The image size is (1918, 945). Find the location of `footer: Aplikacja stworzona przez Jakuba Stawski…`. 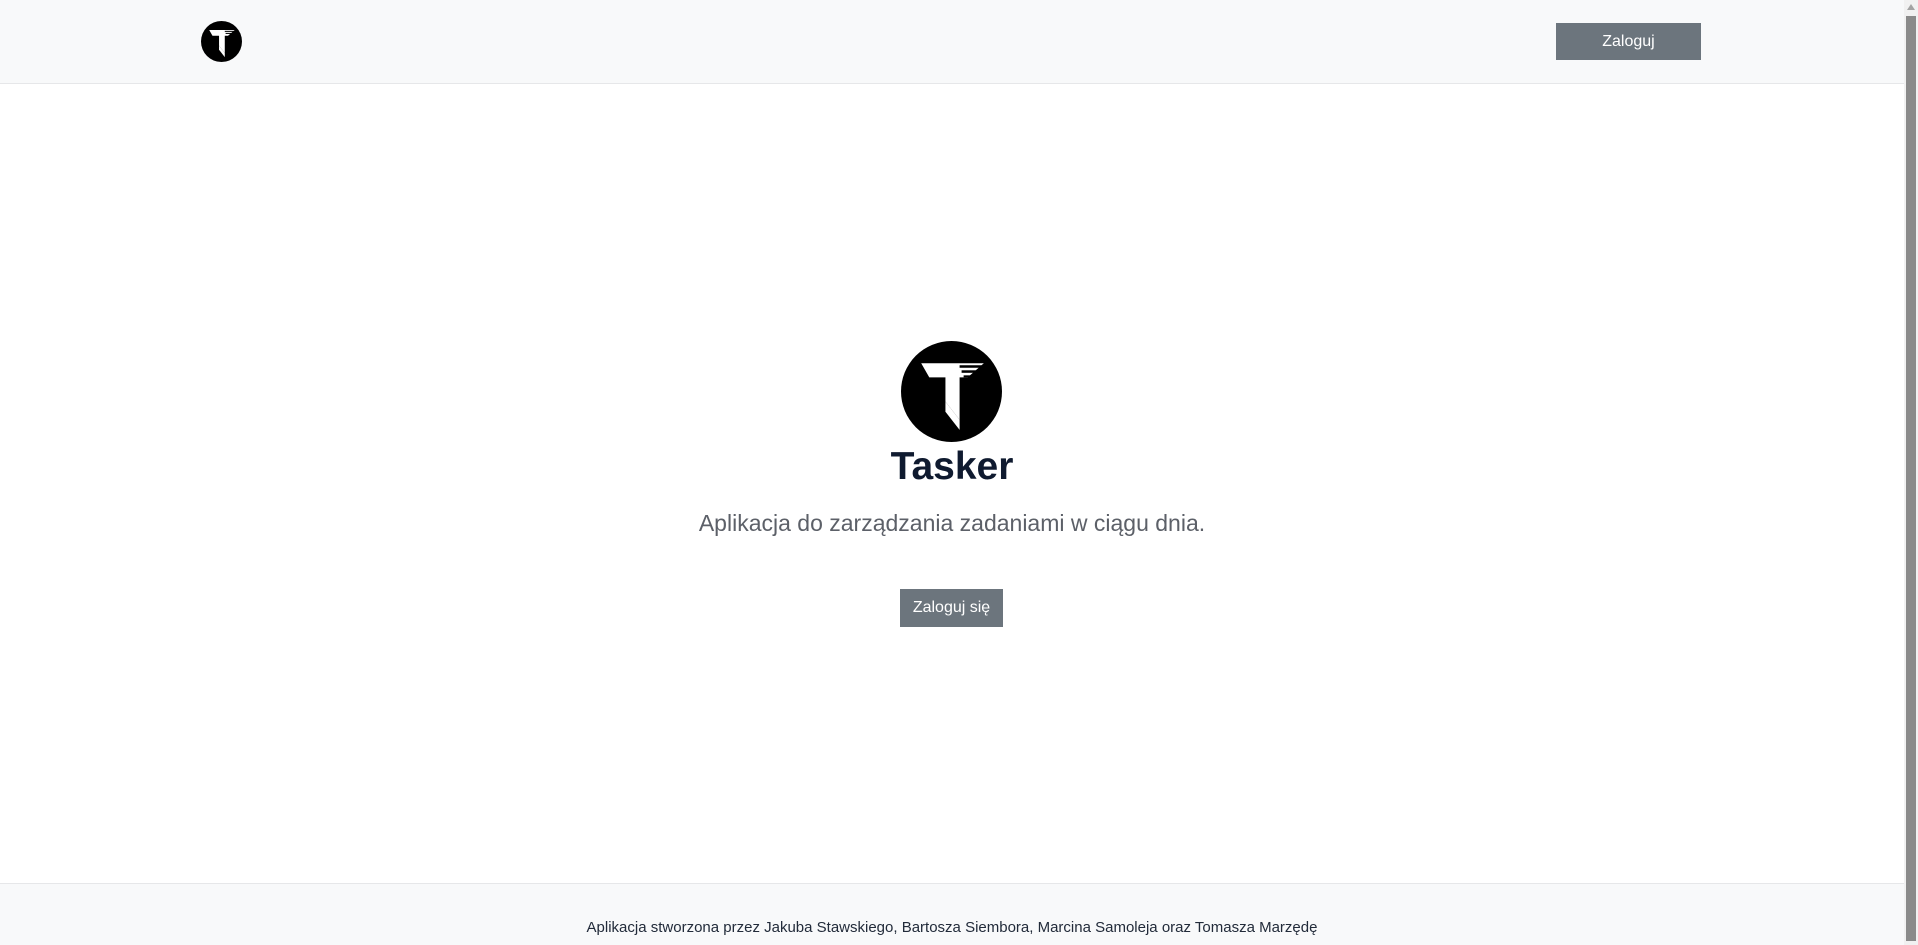

footer: Aplikacja stworzona przez Jakuba Stawski… is located at coordinates (952, 914).